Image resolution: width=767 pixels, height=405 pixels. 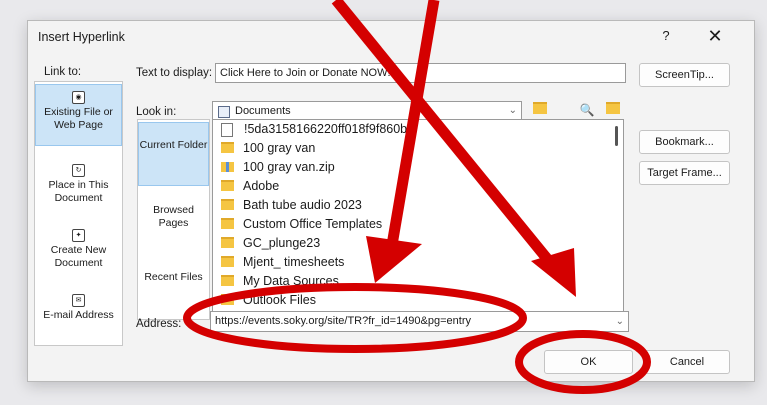 I want to click on place-recent-files: Recent Files, so click(x=173, y=277).